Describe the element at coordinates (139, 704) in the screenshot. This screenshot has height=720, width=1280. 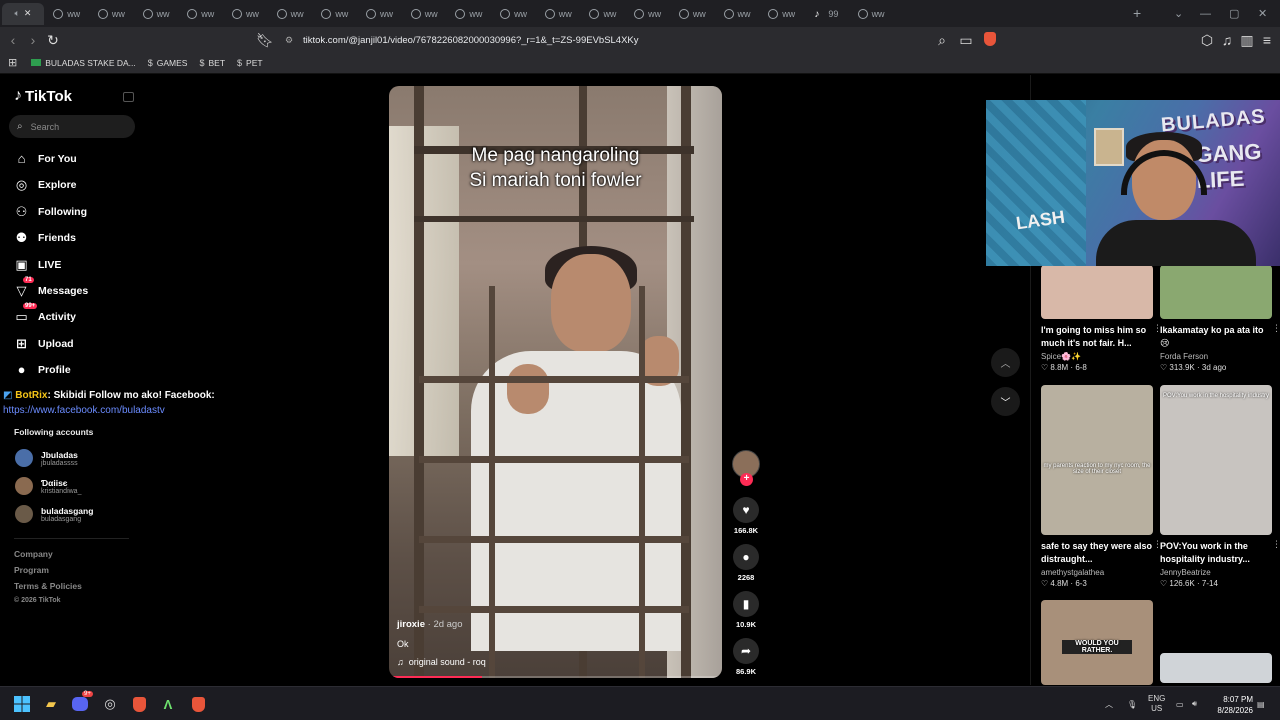
I see `brave-icon` at that location.